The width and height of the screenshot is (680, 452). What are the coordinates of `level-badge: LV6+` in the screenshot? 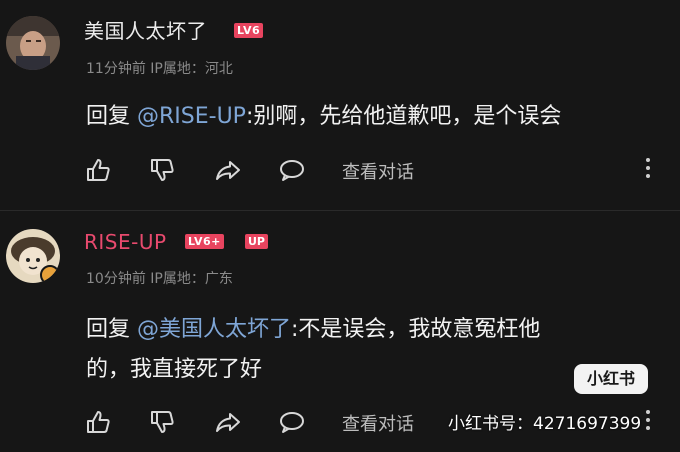 It's located at (204, 241).